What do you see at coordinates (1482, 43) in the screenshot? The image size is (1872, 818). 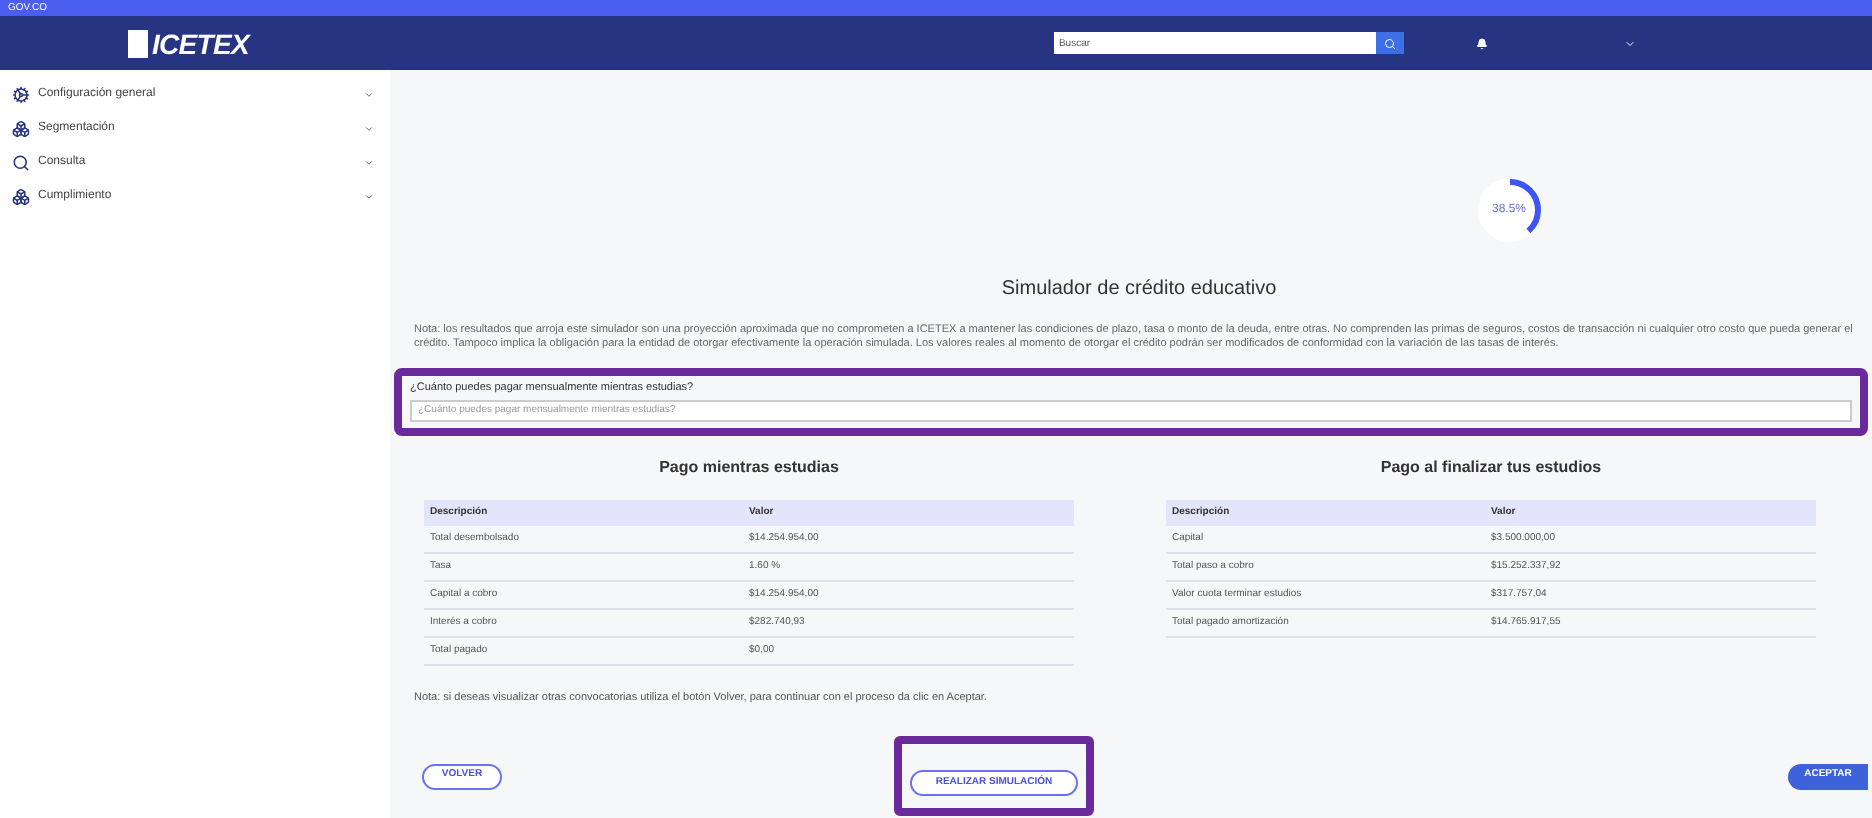 I see `bell-icon` at bounding box center [1482, 43].